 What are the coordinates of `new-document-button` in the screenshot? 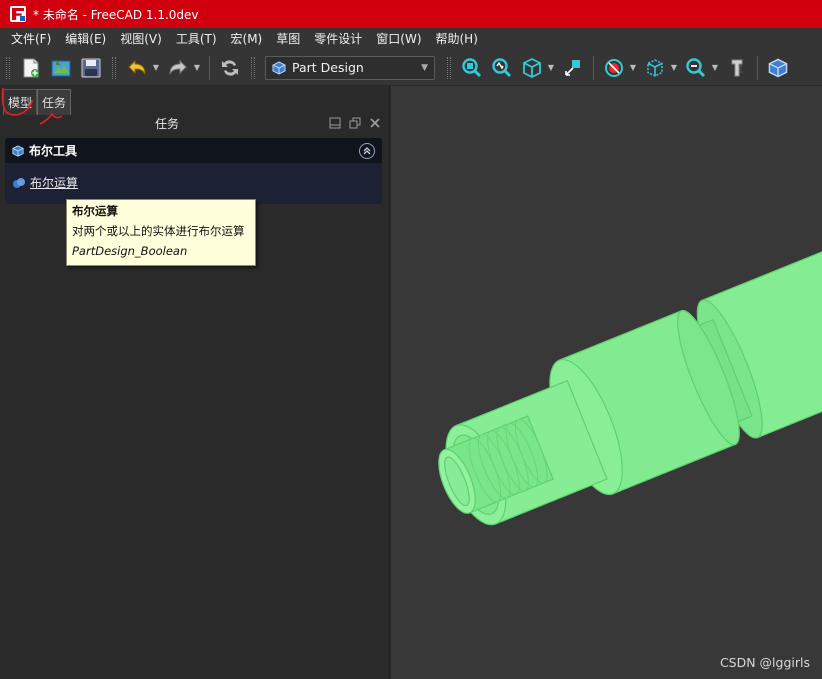 It's located at (31, 68).